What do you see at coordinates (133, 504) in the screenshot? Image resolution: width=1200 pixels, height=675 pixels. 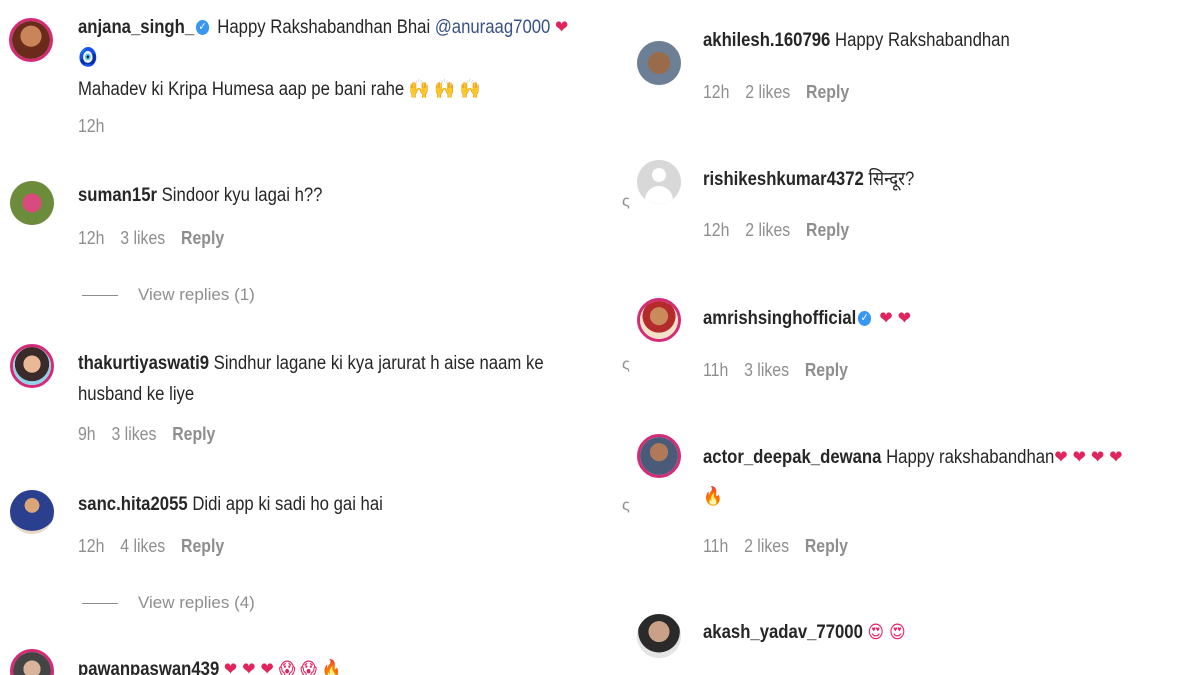 I see `comment-username: sanc.hita2055` at bounding box center [133, 504].